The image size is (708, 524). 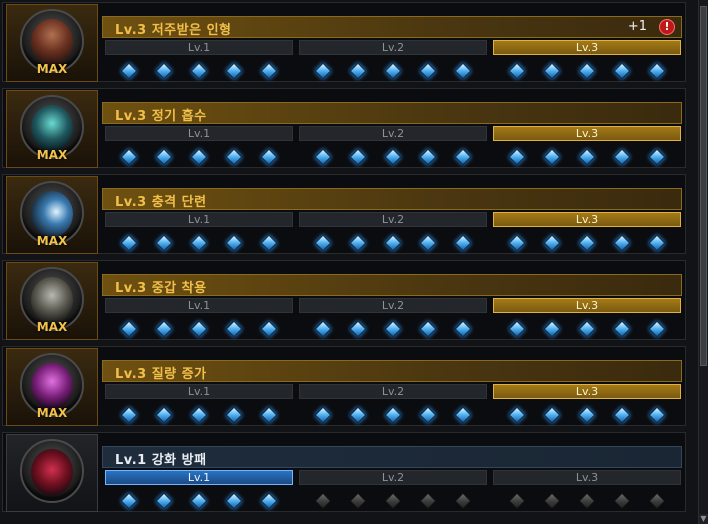 I want to click on reinforced-shield-portrait-icon, so click(x=52, y=472).